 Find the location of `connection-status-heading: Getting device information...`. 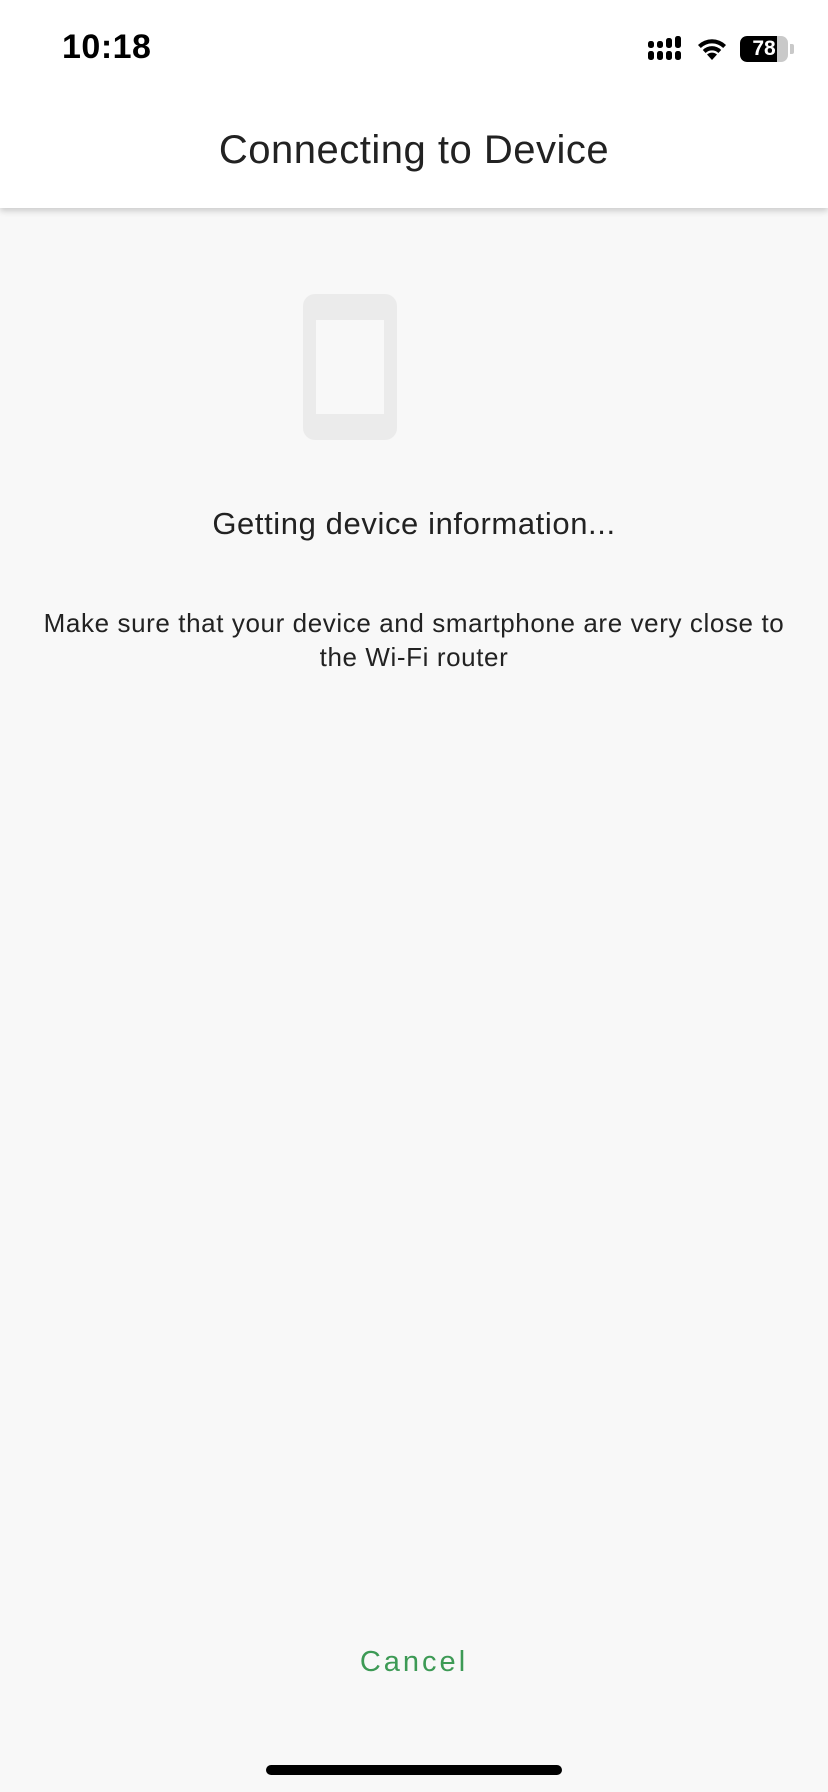

connection-status-heading: Getting device information... is located at coordinates (414, 523).